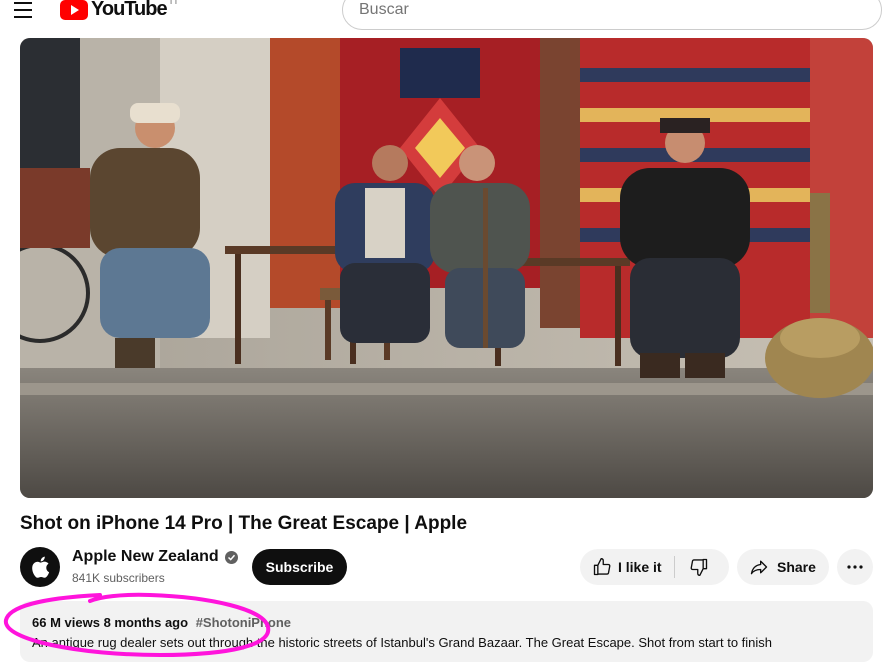 The height and width of the screenshot is (662, 886). I want to click on description-meta: 66 M views 8 months ago #ShotoniPhone, so click(161, 622).